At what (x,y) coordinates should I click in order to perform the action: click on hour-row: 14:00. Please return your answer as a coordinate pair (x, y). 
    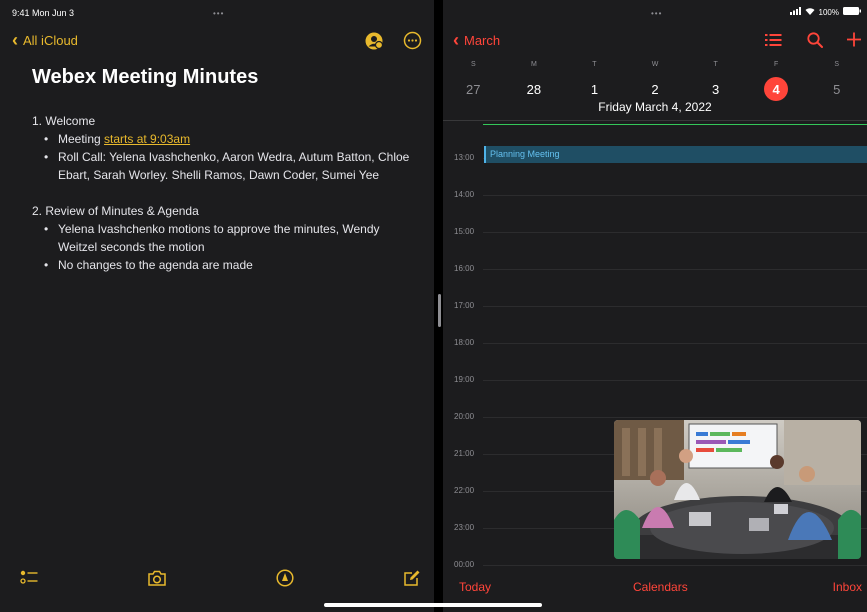
    Looking at the image, I should click on (655, 211).